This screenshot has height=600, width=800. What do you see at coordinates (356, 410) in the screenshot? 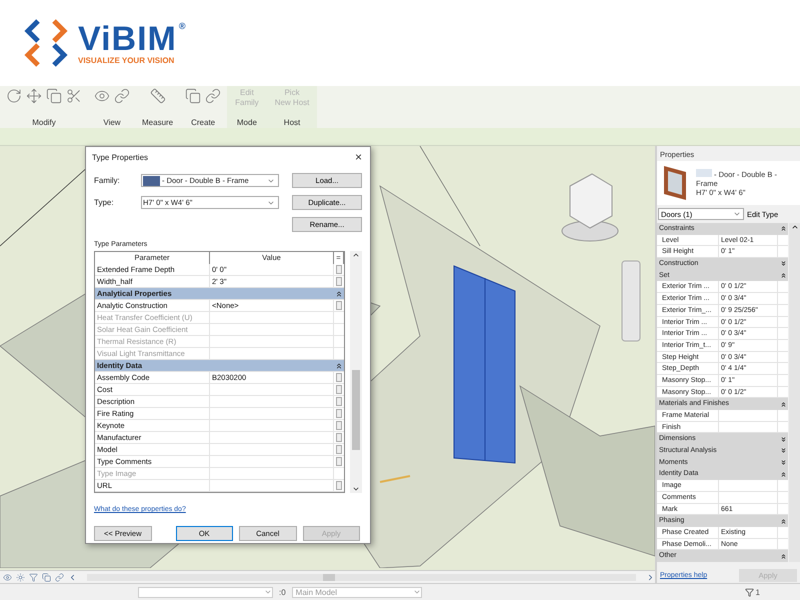
I see `scroll-thumb` at bounding box center [356, 410].